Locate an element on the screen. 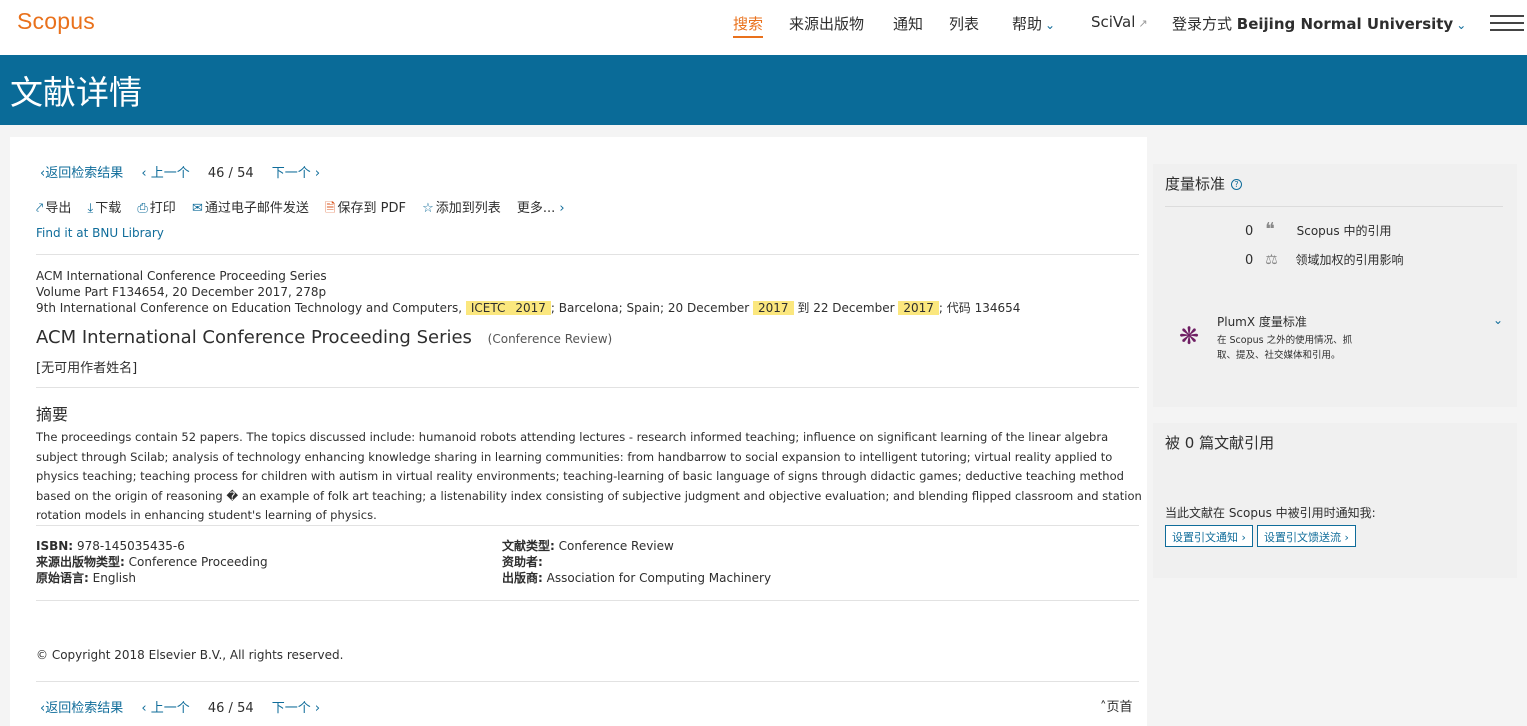 This screenshot has height=726, width=1527. add-to-list-button: ☆ 添加到列表 is located at coordinates (461, 206).